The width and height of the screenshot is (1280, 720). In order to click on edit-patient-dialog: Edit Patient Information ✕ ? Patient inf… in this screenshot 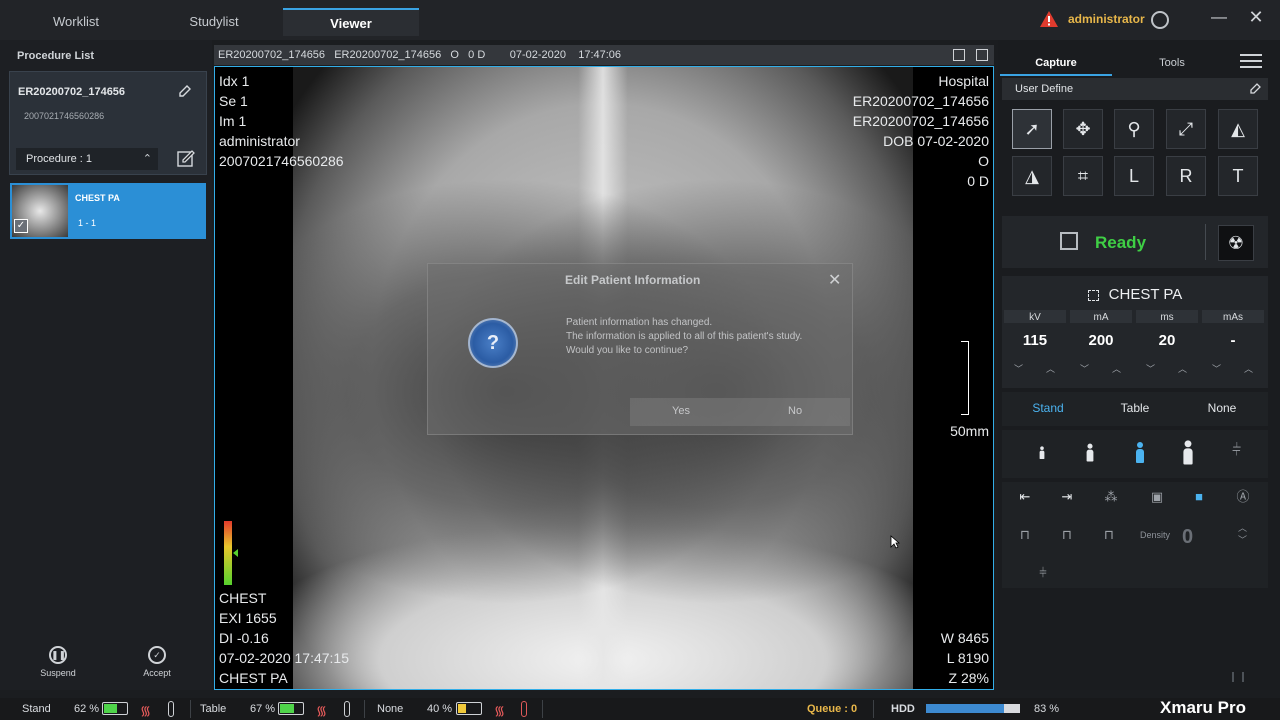, I will do `click(640, 349)`.